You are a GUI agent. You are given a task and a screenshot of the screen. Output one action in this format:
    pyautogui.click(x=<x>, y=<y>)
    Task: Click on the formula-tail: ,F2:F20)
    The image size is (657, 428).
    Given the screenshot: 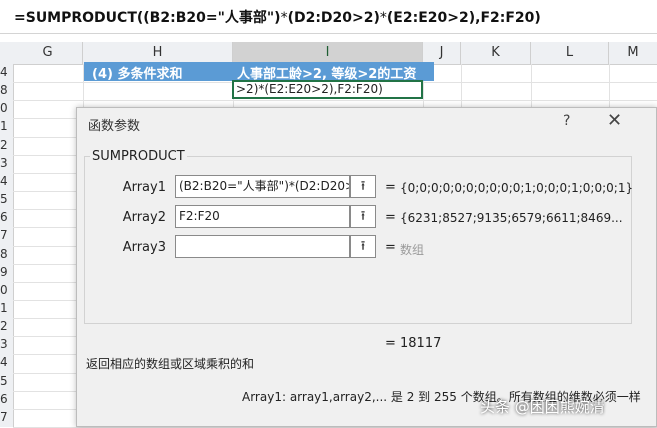 What is the action you would take?
    pyautogui.click(x=508, y=18)
    